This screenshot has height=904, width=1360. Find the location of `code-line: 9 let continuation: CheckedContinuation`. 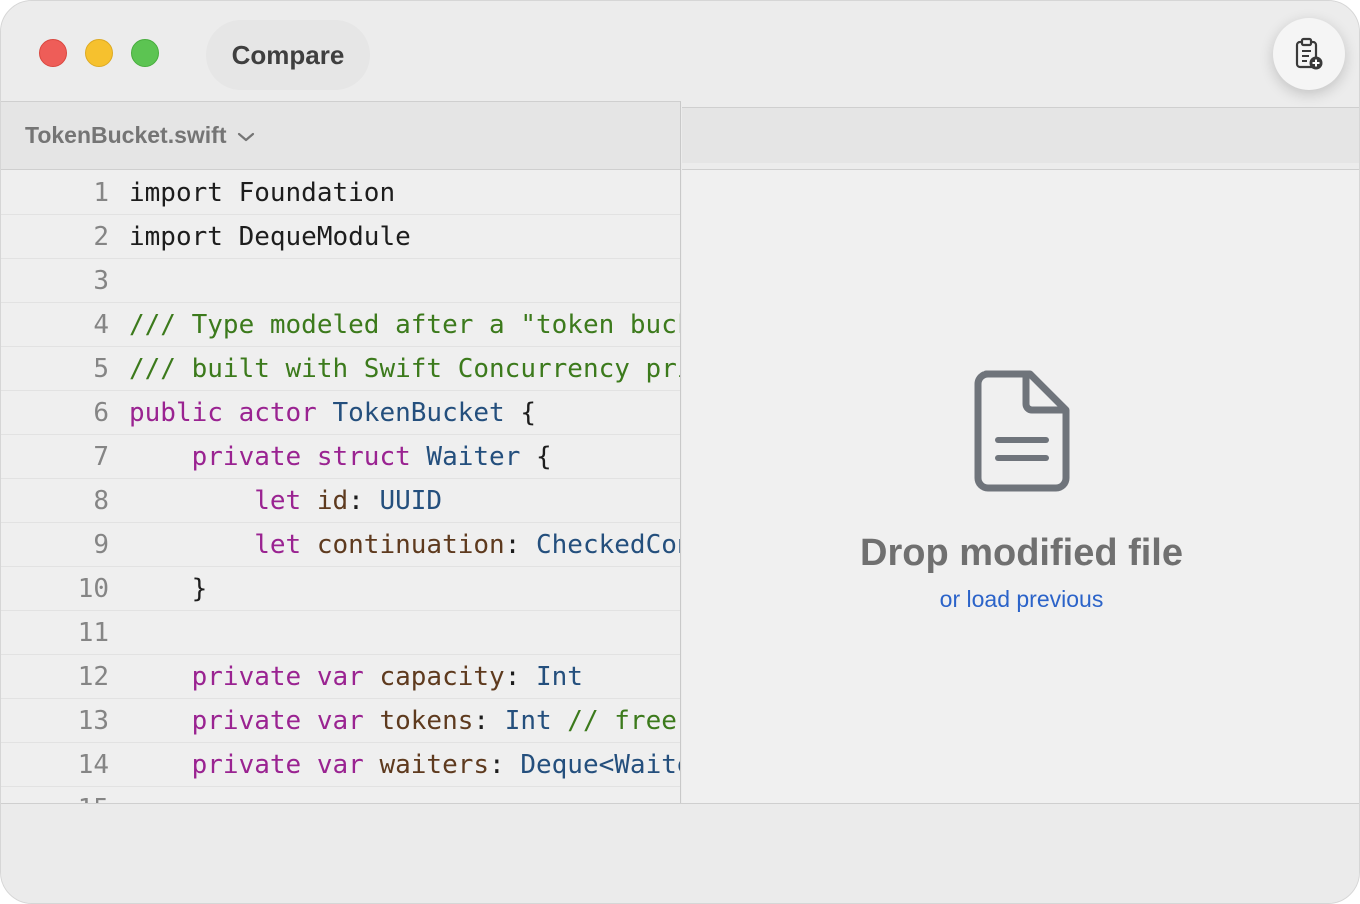

code-line: 9 let continuation: CheckedContinuation is located at coordinates (340, 545).